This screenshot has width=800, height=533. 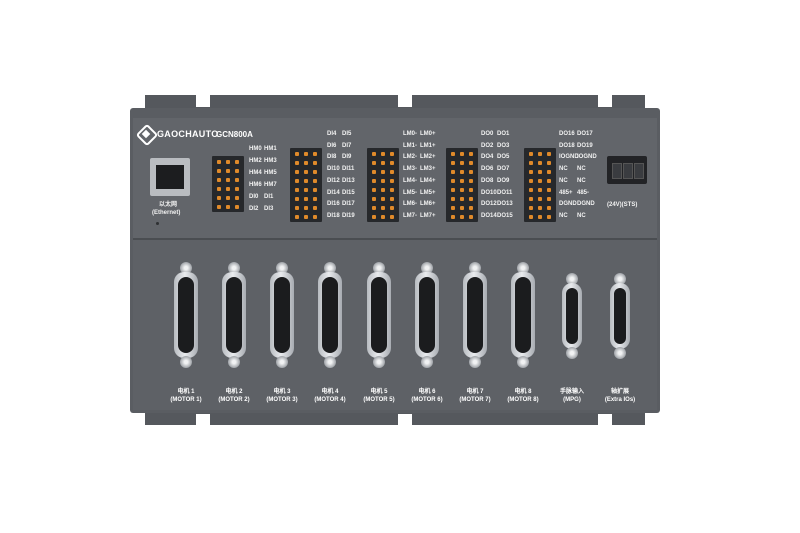 I want to click on io-label: DO11, so click(x=505, y=192).